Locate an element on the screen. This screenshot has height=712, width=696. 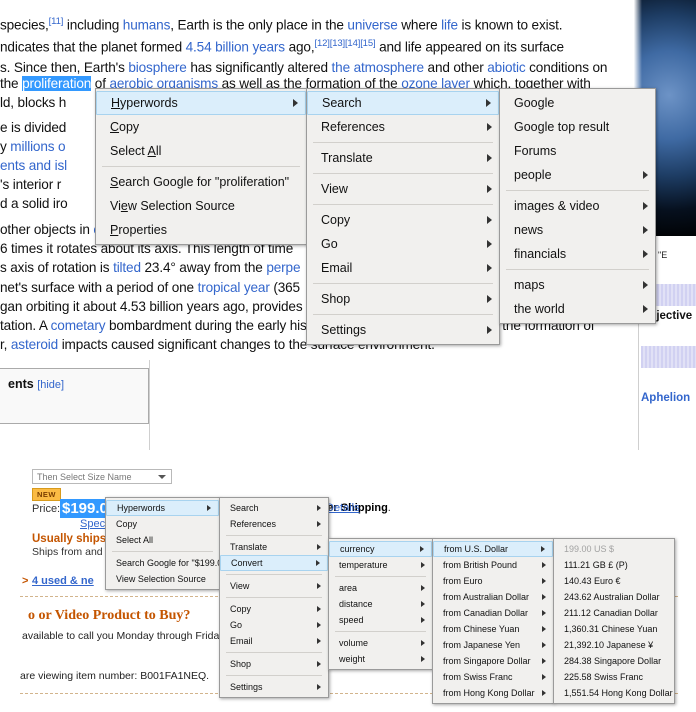
infobox-aphelion-link: Aphelion is located at coordinates (665, 398).